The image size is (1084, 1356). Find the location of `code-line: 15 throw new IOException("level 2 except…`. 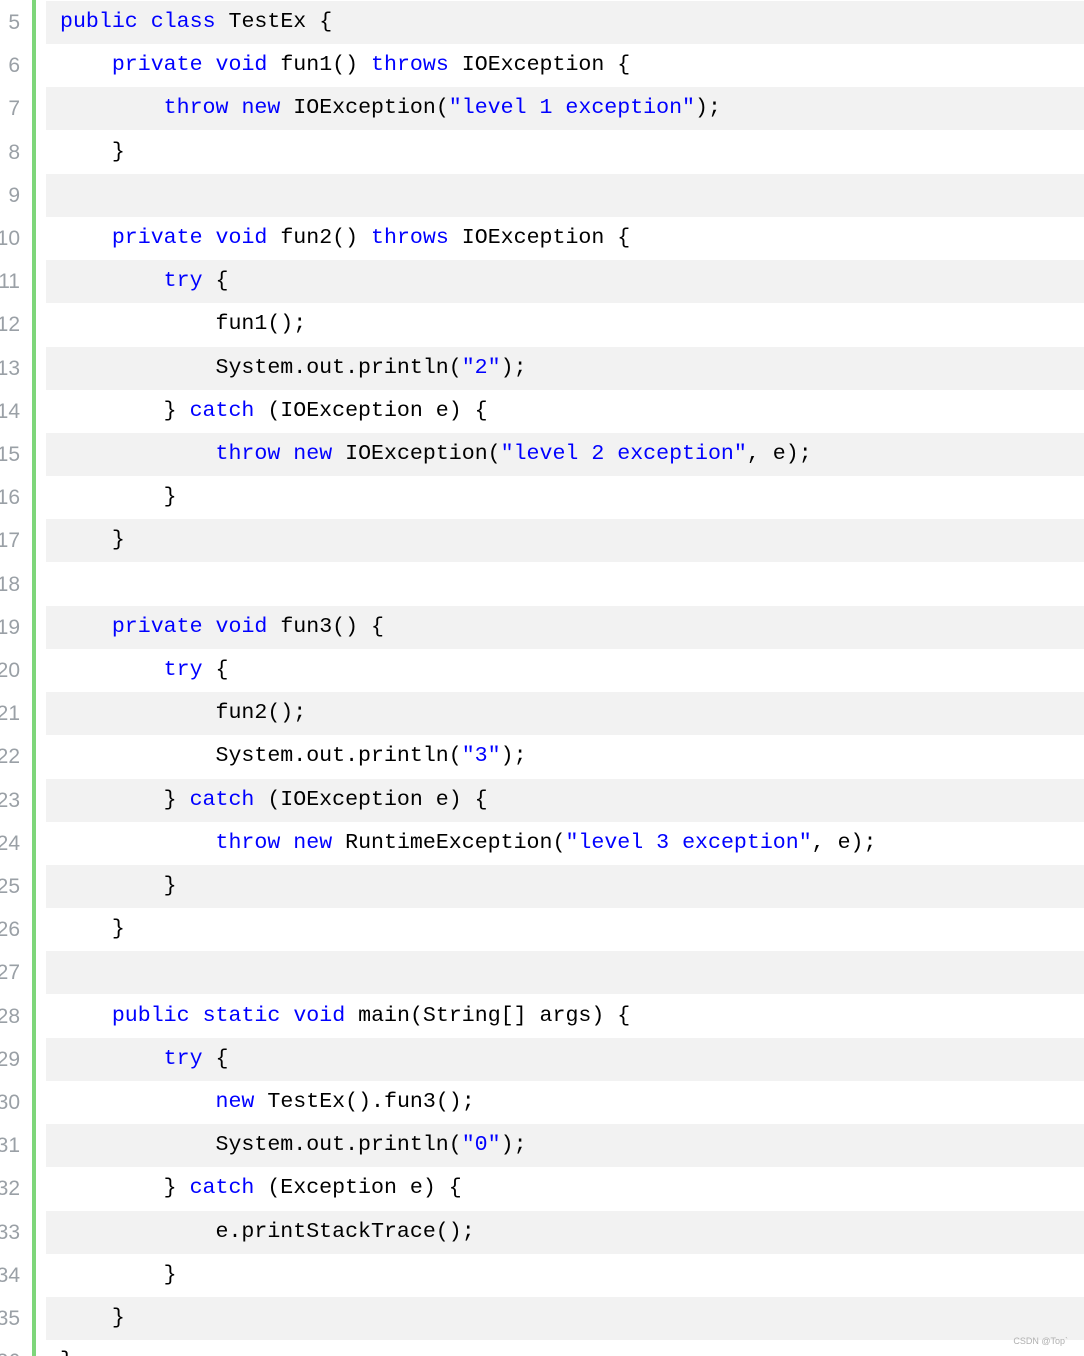

code-line: 15 throw new IOException("level 2 except… is located at coordinates (542, 454).